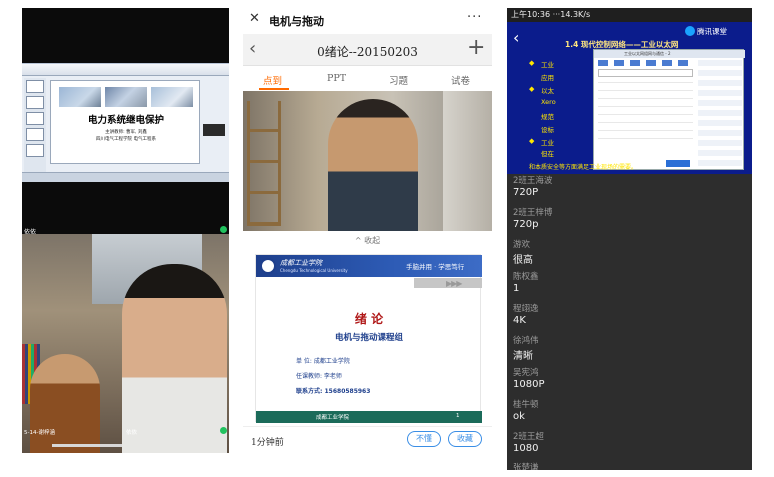  Describe the element at coordinates (647, 53) in the screenshot. I see `config-window-title: 工业以太网组网与通信 - 2` at that location.